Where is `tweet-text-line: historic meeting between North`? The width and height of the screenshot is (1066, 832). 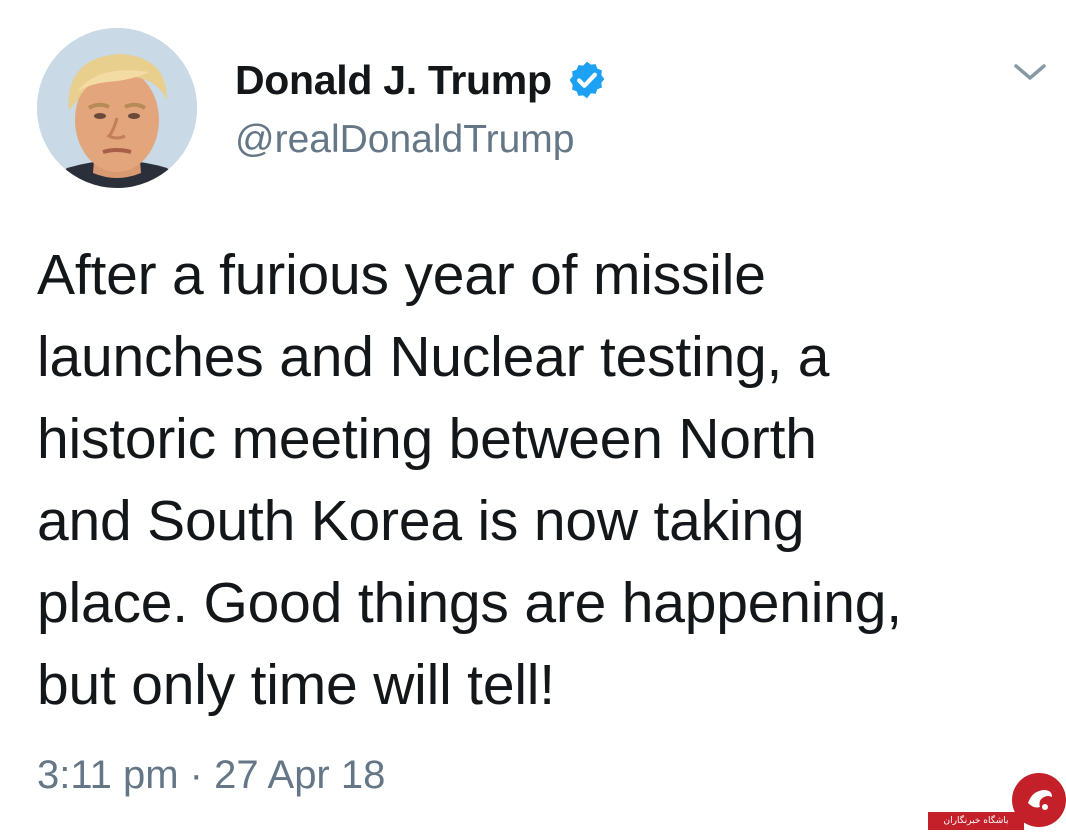
tweet-text-line: historic meeting between North is located at coordinates (427, 439).